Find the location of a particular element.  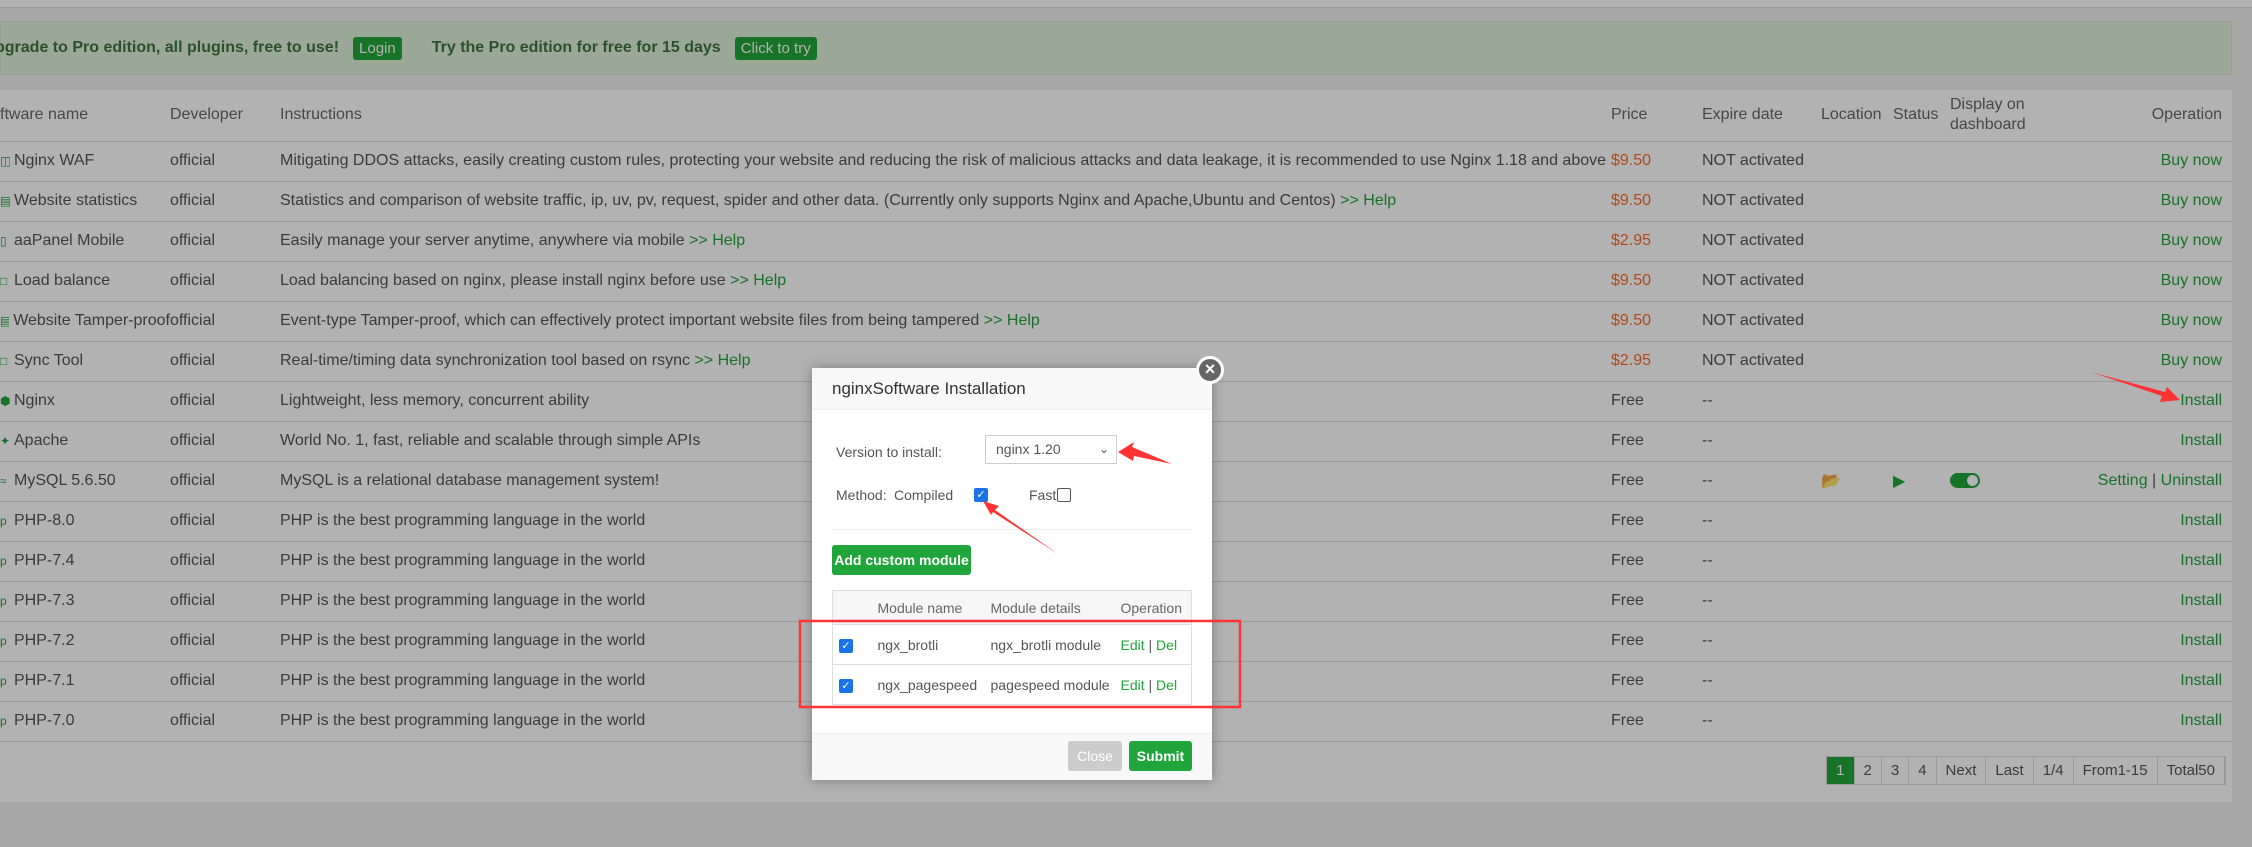

module-name: ngx_pagespeed is located at coordinates (934, 684).